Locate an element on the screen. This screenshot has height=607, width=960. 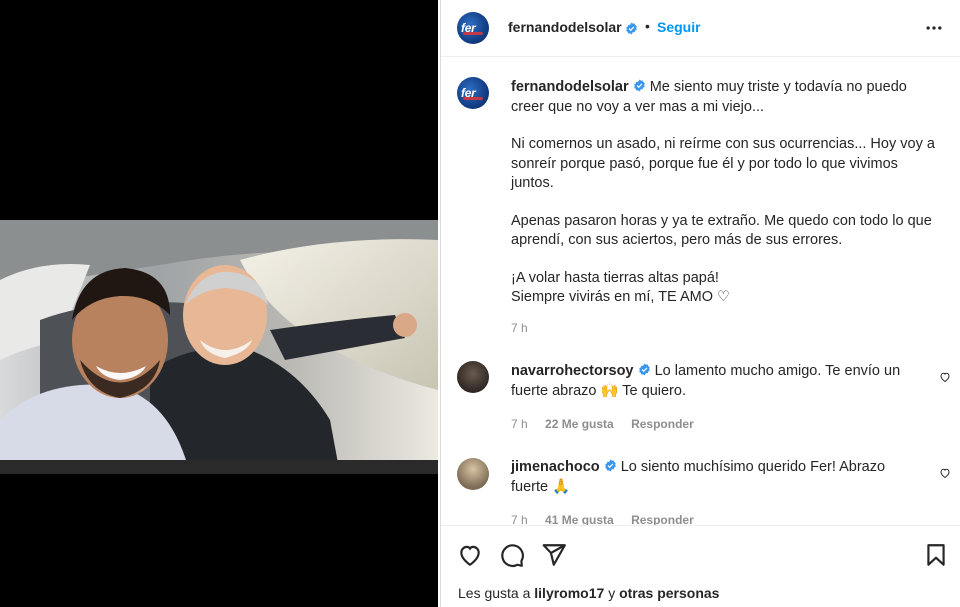
comment-likes: 22 Me gusta is located at coordinates (579, 424).